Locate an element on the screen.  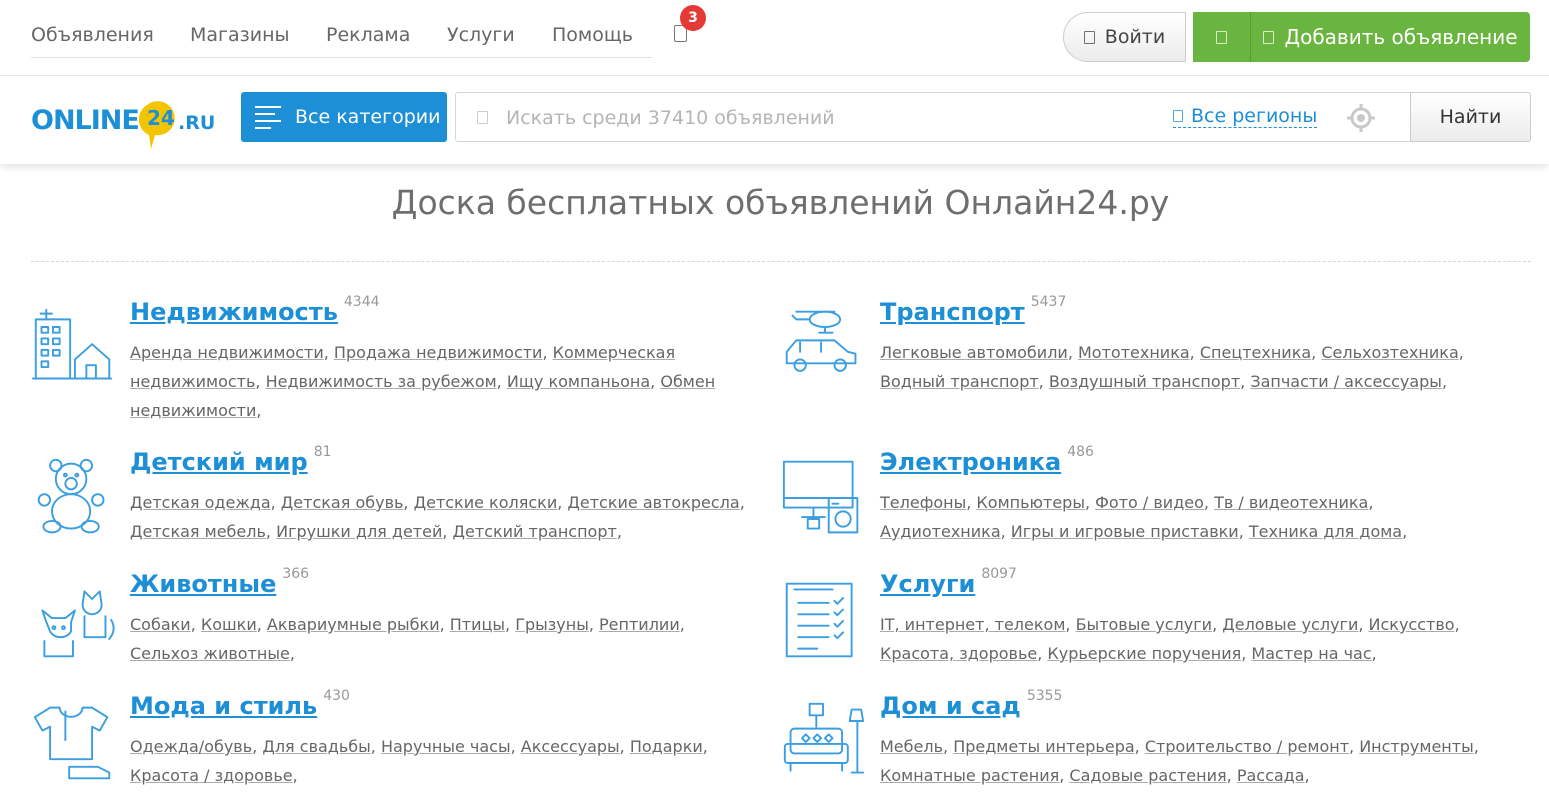
category-header: Услуги 8097 is located at coordinates (948, 582).